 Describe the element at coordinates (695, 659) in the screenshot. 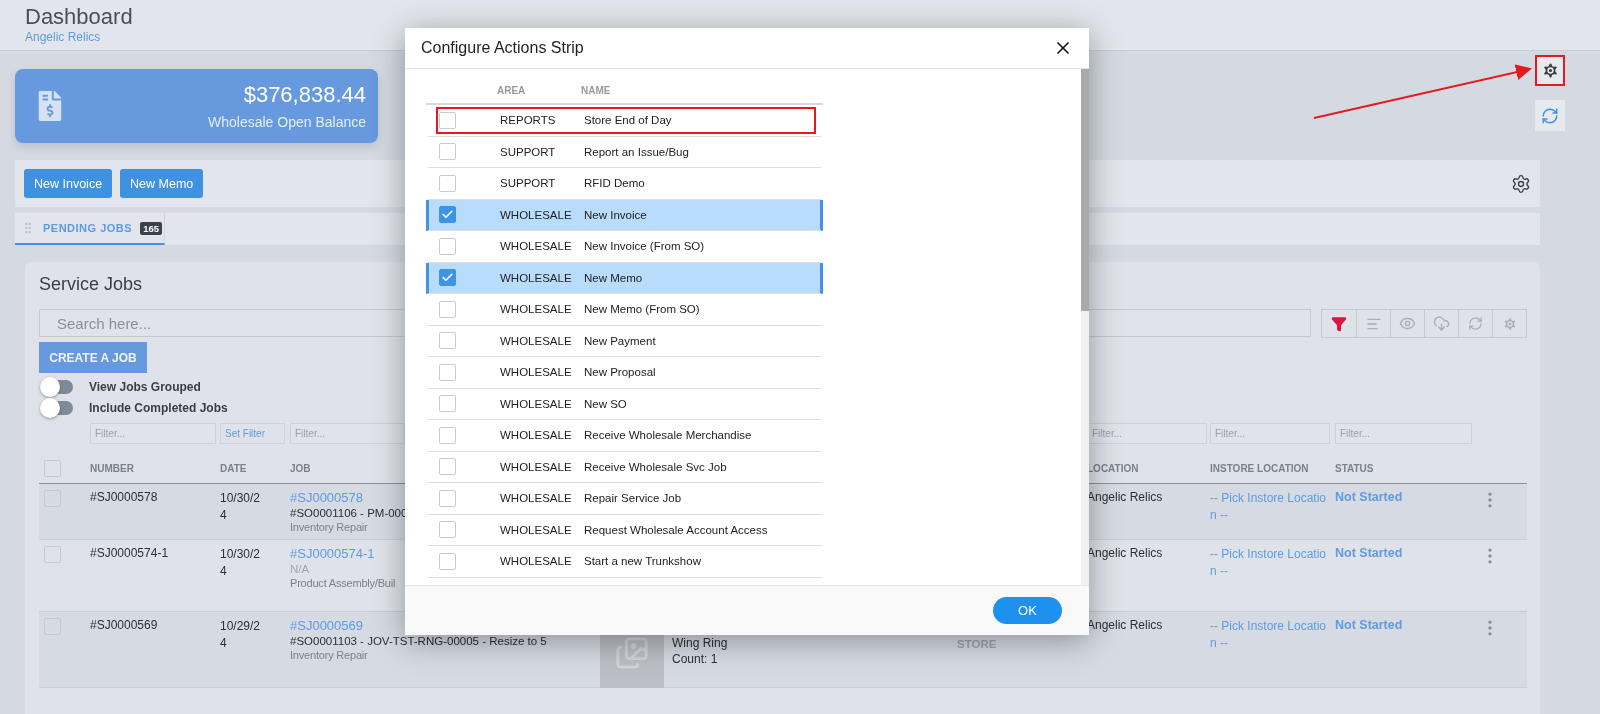

I see `item-text: Count: 1` at that location.